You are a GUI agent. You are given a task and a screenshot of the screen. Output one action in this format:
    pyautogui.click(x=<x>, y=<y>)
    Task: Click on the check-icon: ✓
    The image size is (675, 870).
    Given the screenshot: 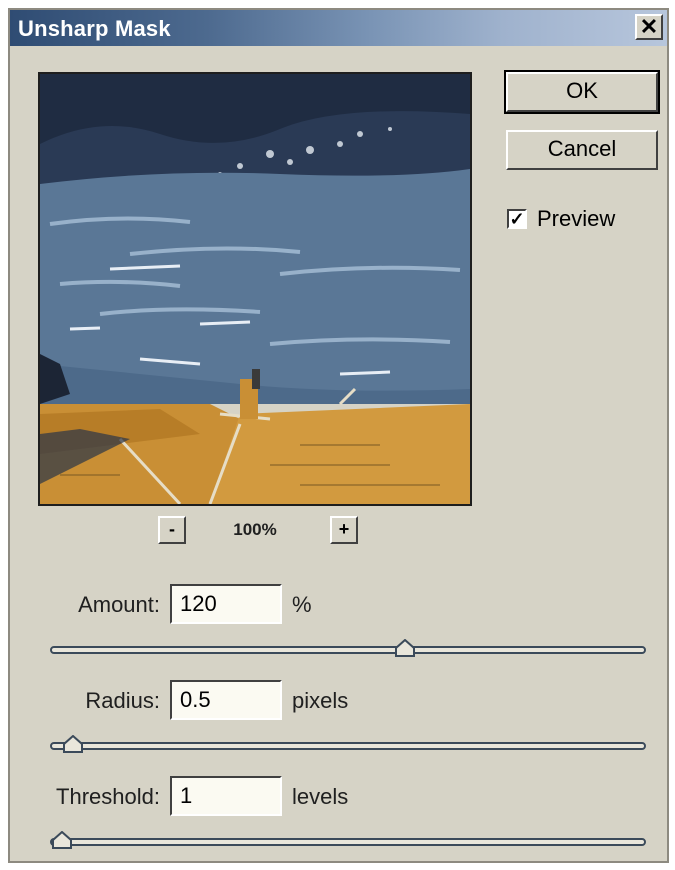 What is the action you would take?
    pyautogui.click(x=517, y=219)
    